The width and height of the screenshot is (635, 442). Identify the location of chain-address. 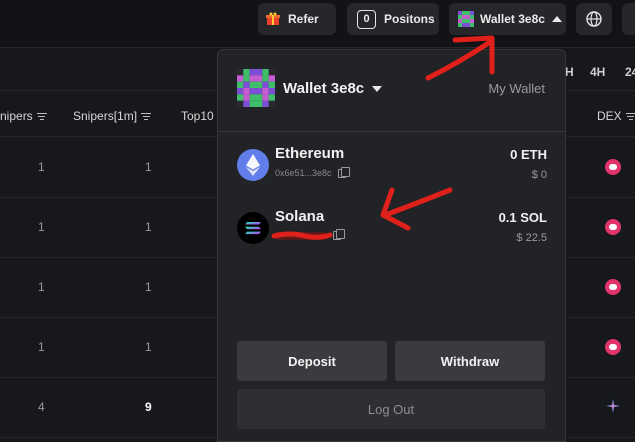
(310, 234).